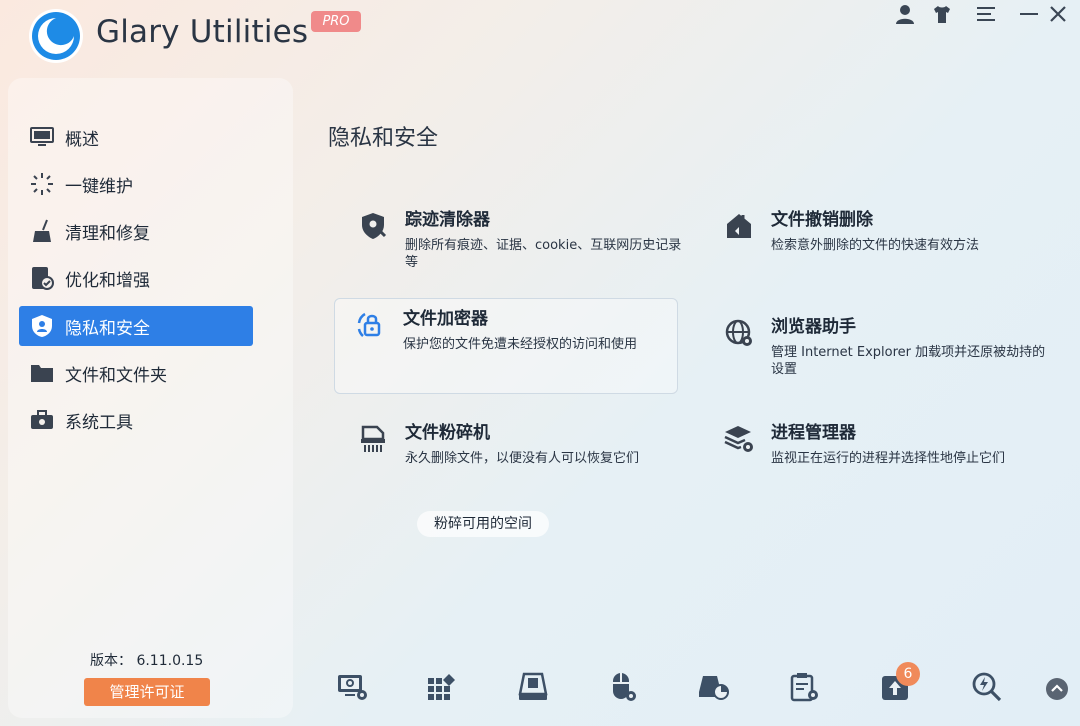  What do you see at coordinates (42, 326) in the screenshot?
I see `shield-user-icon` at bounding box center [42, 326].